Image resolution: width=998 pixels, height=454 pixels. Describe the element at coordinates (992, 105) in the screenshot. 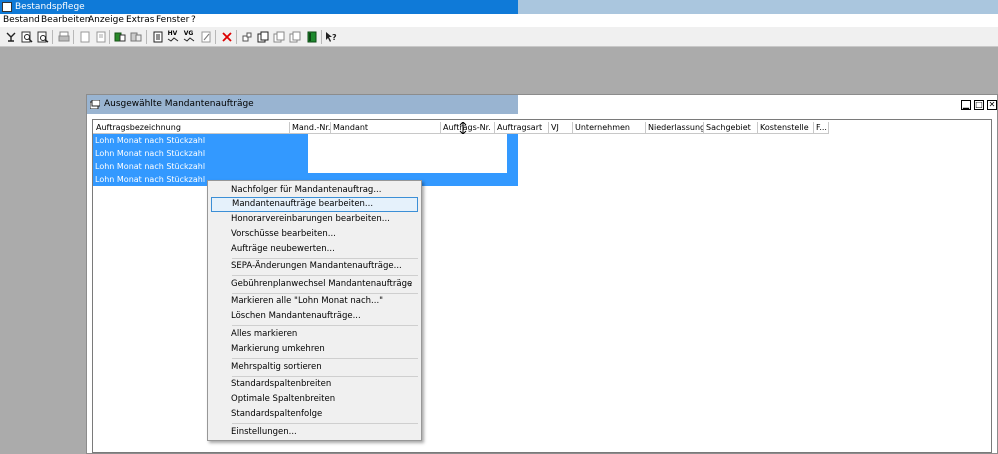

I see `close-button: ✕` at that location.